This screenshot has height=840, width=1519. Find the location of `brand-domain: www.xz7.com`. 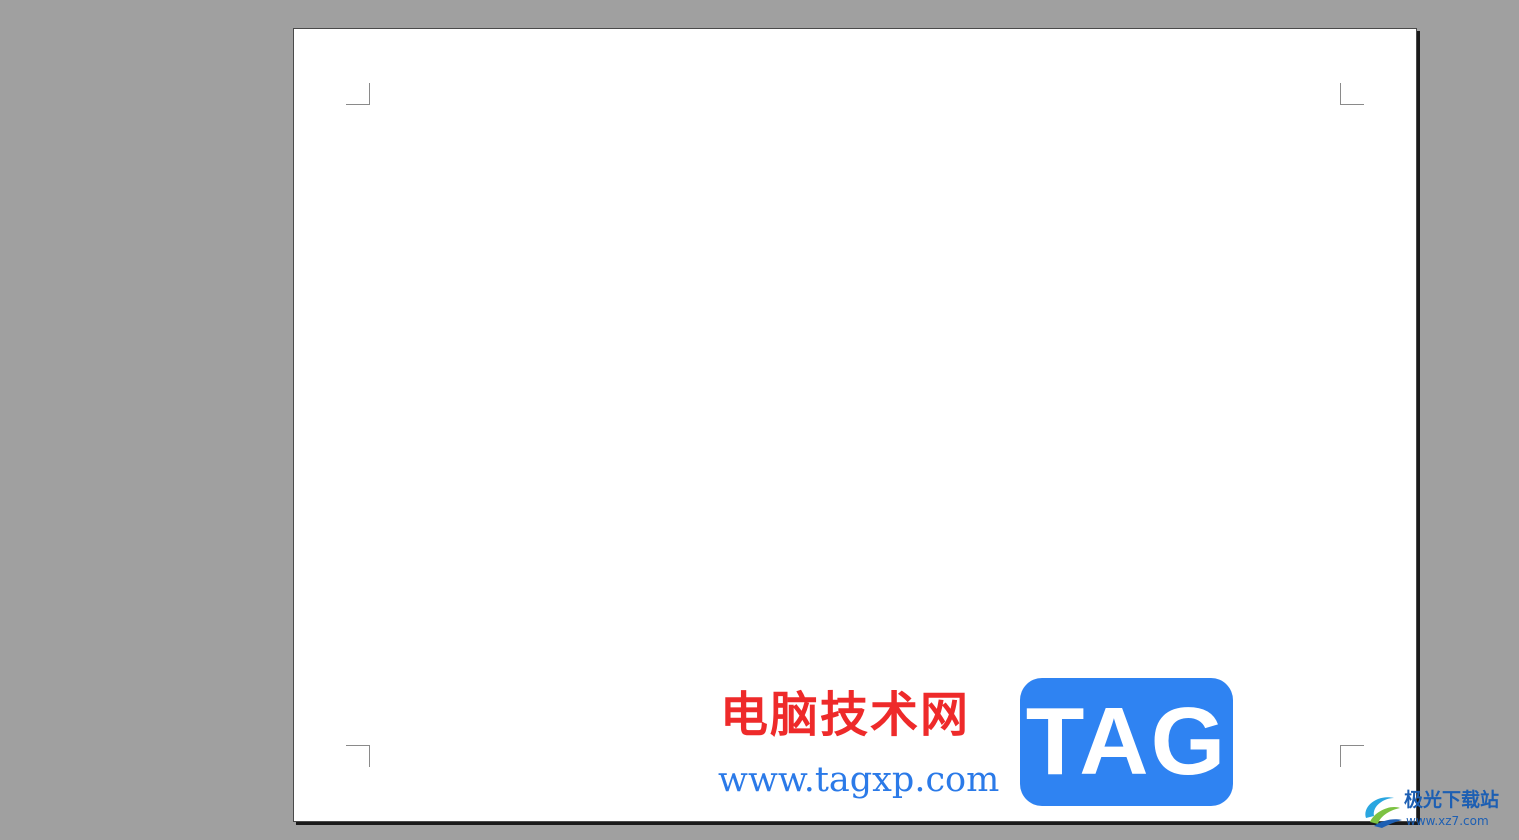

brand-domain: www.xz7.com is located at coordinates (1447, 821).